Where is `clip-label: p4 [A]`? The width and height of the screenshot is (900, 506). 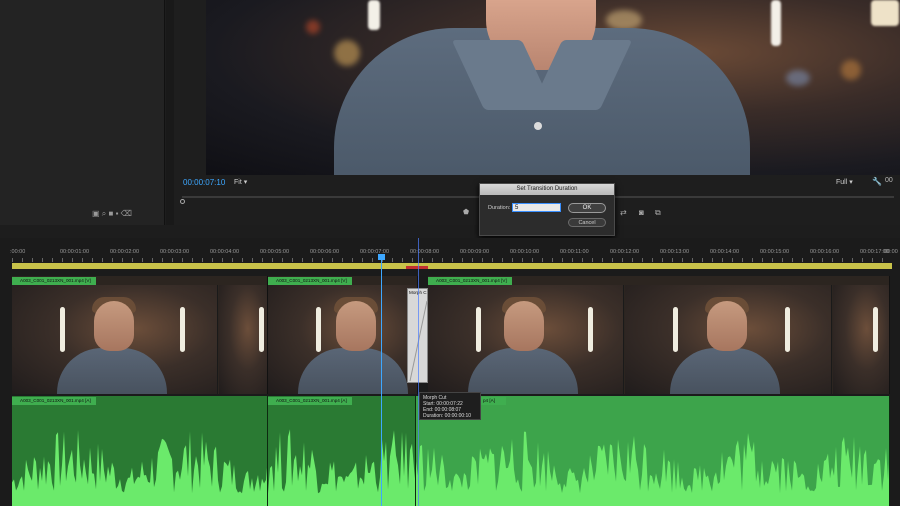 clip-label: p4 [A] is located at coordinates (493, 401).